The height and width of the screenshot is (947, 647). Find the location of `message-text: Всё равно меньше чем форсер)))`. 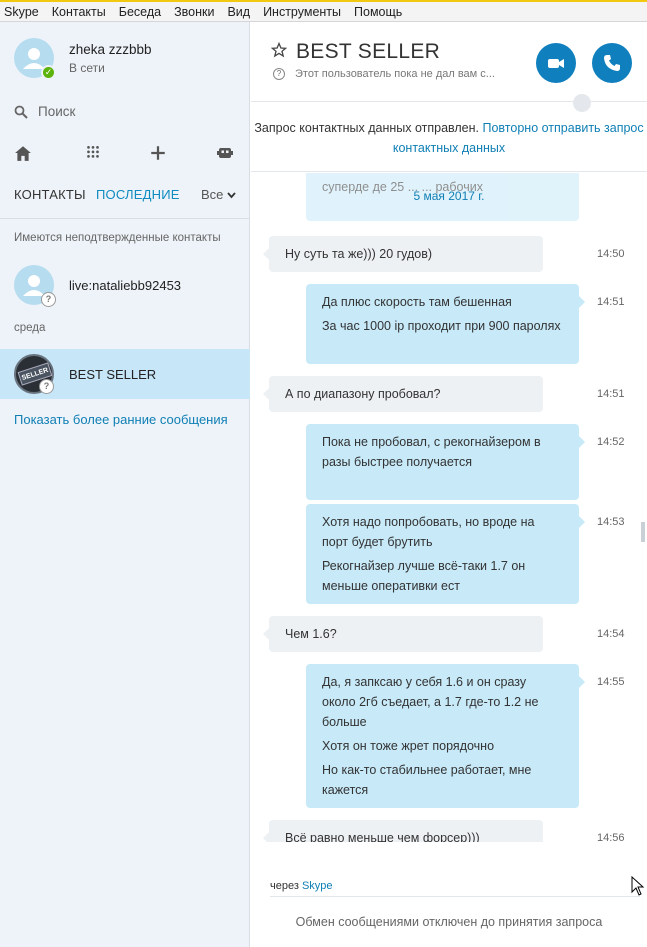

message-text: Всё равно меньше чем форсер))) is located at coordinates (382, 836).